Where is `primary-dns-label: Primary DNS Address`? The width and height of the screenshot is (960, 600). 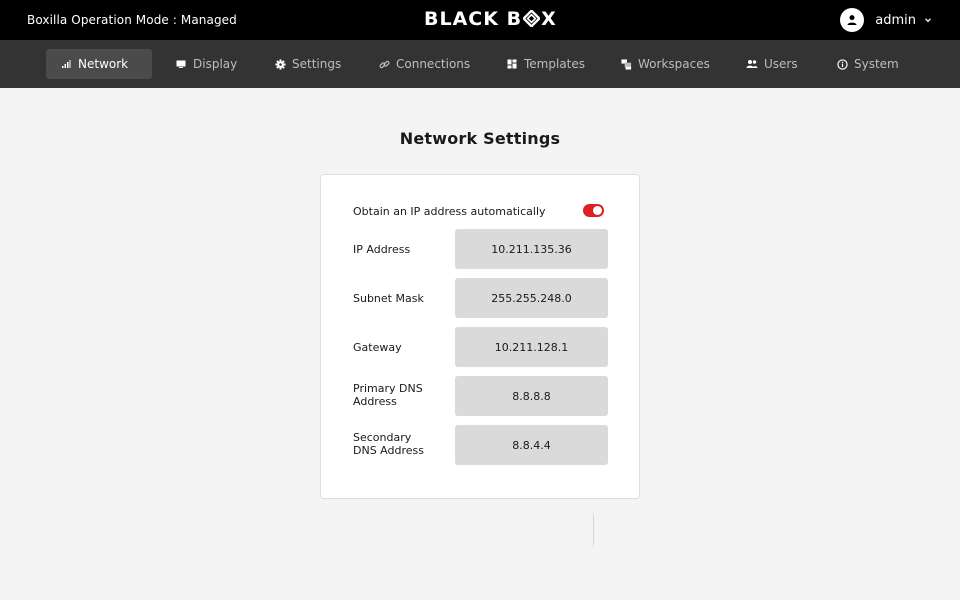
primary-dns-label: Primary DNS Address is located at coordinates (388, 395).